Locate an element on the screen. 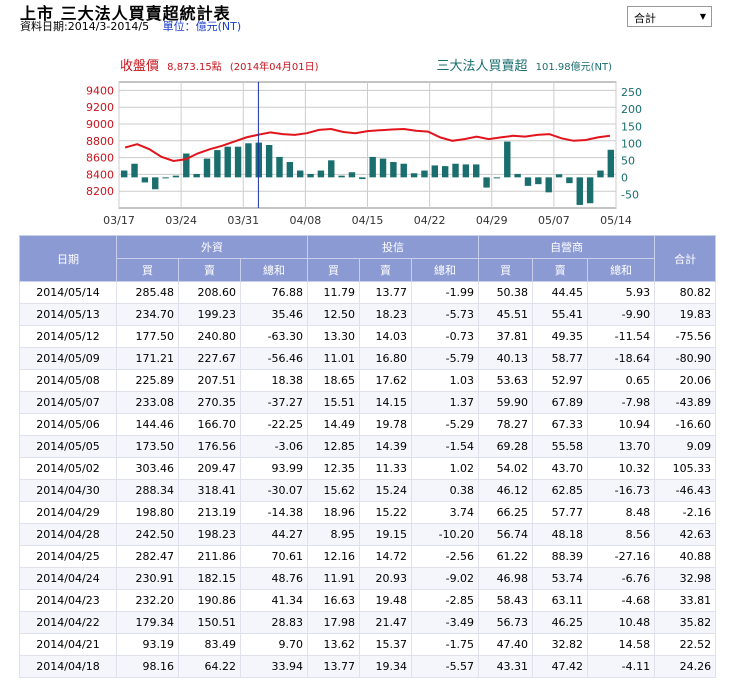  value-cell: 14.49 is located at coordinates (334, 424).